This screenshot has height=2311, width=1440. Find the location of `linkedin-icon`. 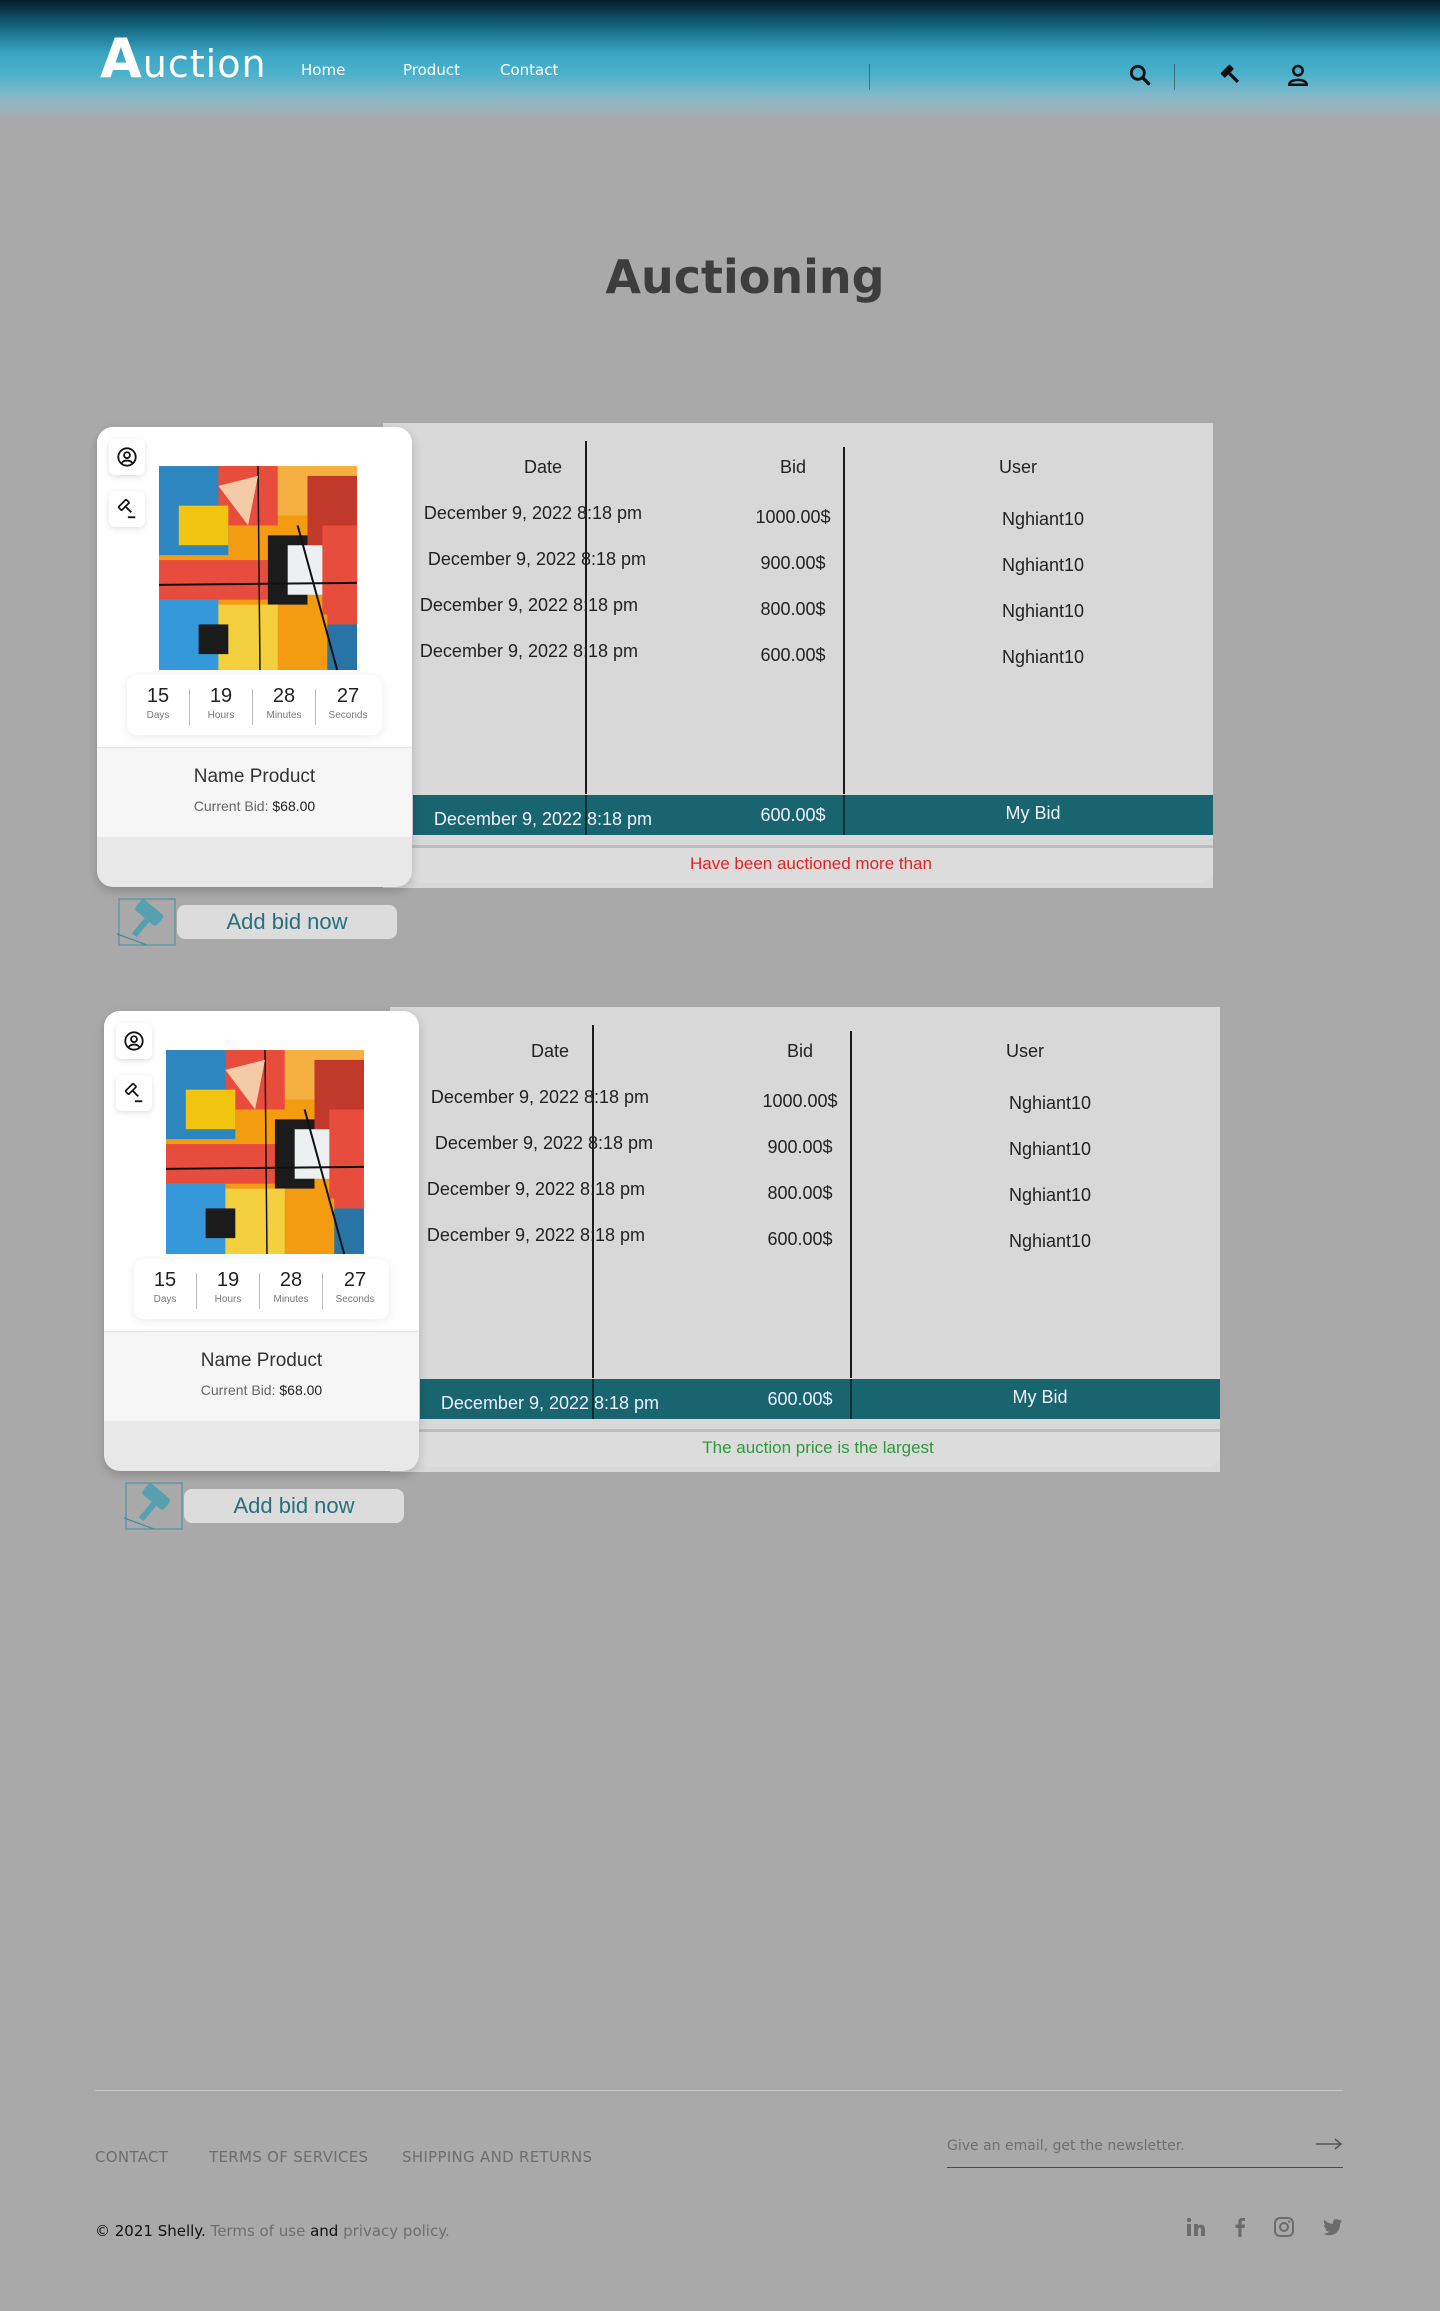

linkedin-icon is located at coordinates (1196, 2227).